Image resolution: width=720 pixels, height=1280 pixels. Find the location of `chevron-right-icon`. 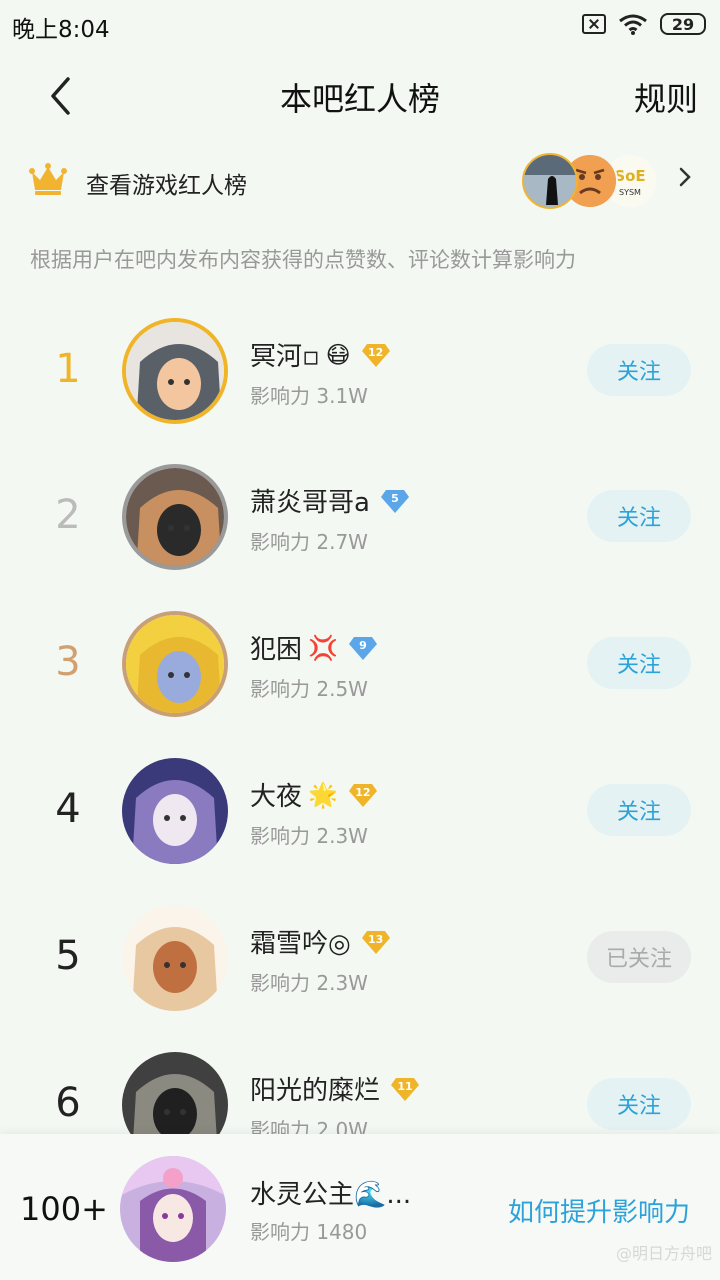

chevron-right-icon is located at coordinates (685, 177).